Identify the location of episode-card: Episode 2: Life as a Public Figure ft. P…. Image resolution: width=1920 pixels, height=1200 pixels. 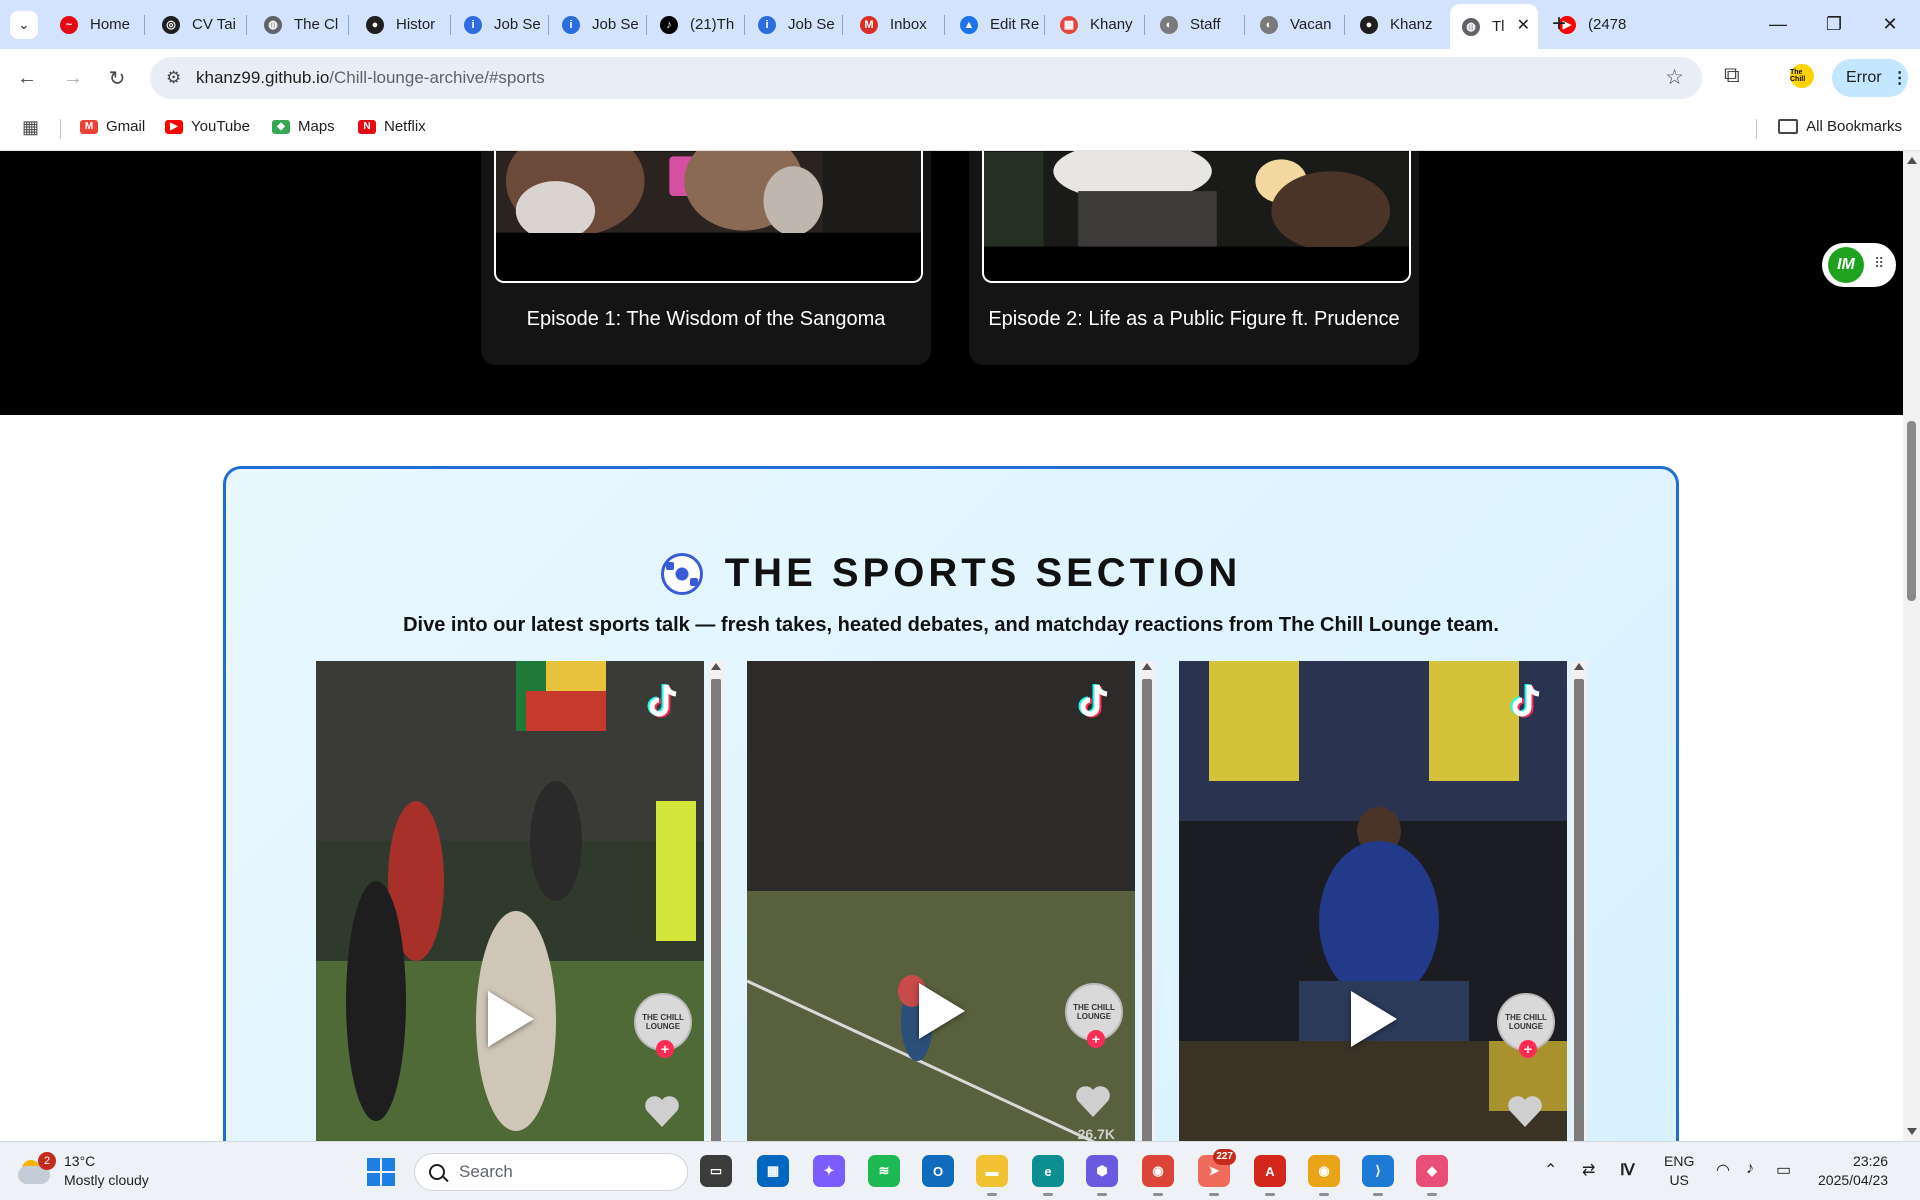
(1194, 258).